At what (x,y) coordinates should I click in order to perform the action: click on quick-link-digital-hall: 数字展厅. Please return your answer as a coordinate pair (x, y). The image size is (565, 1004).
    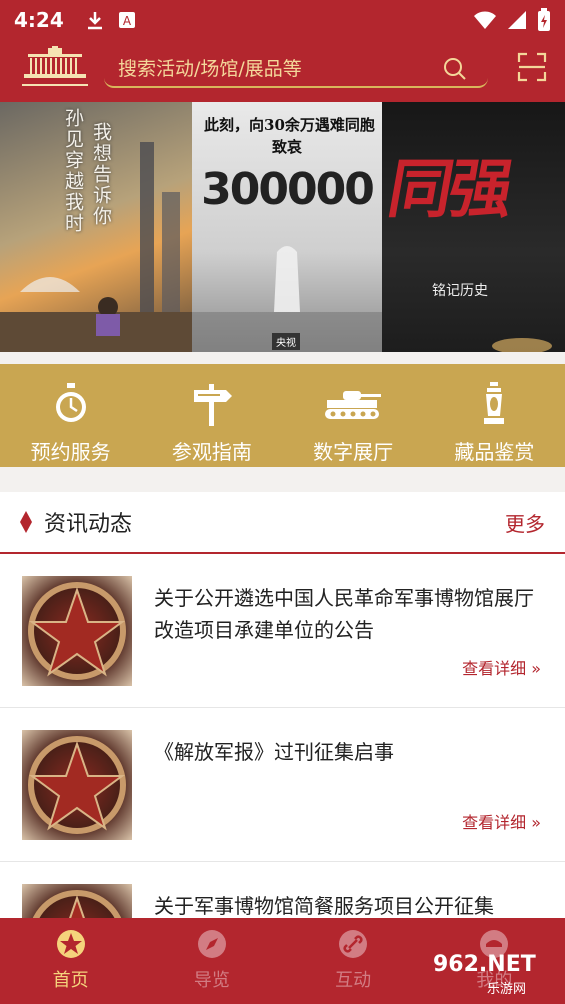
    Looking at the image, I should click on (353, 415).